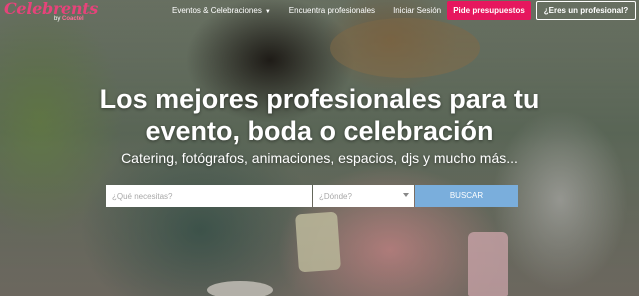 The image size is (639, 296). What do you see at coordinates (221, 10) in the screenshot?
I see `nav-item-eventos: Eventos & Celebraciones ▼` at bounding box center [221, 10].